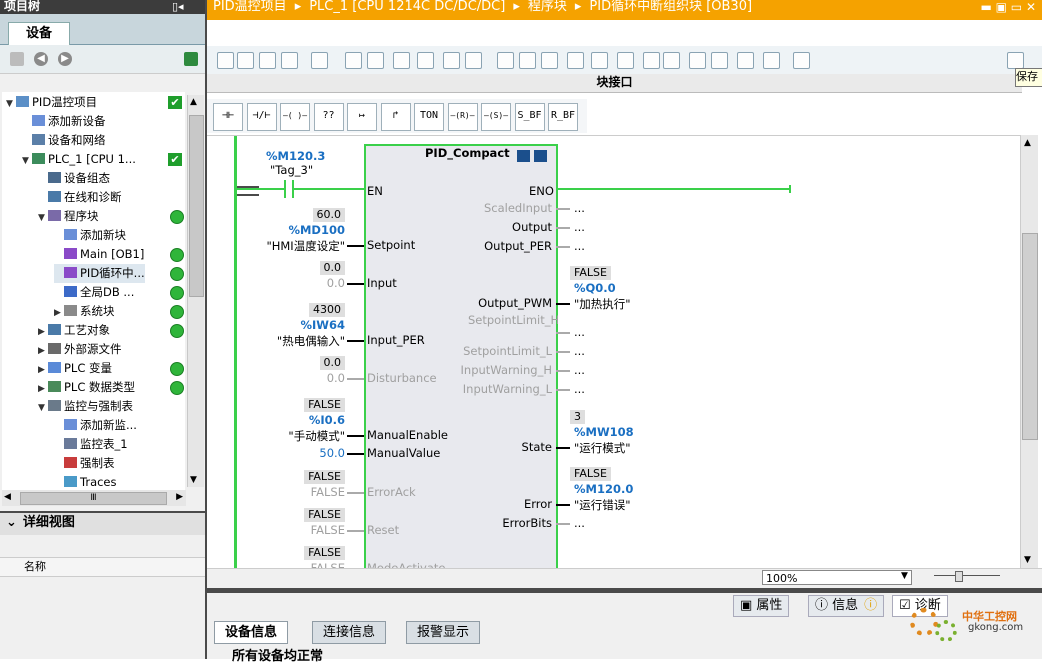 This screenshot has width=1042, height=664. Describe the element at coordinates (603, 489) in the screenshot. I see `output-address: %M120.0` at that location.